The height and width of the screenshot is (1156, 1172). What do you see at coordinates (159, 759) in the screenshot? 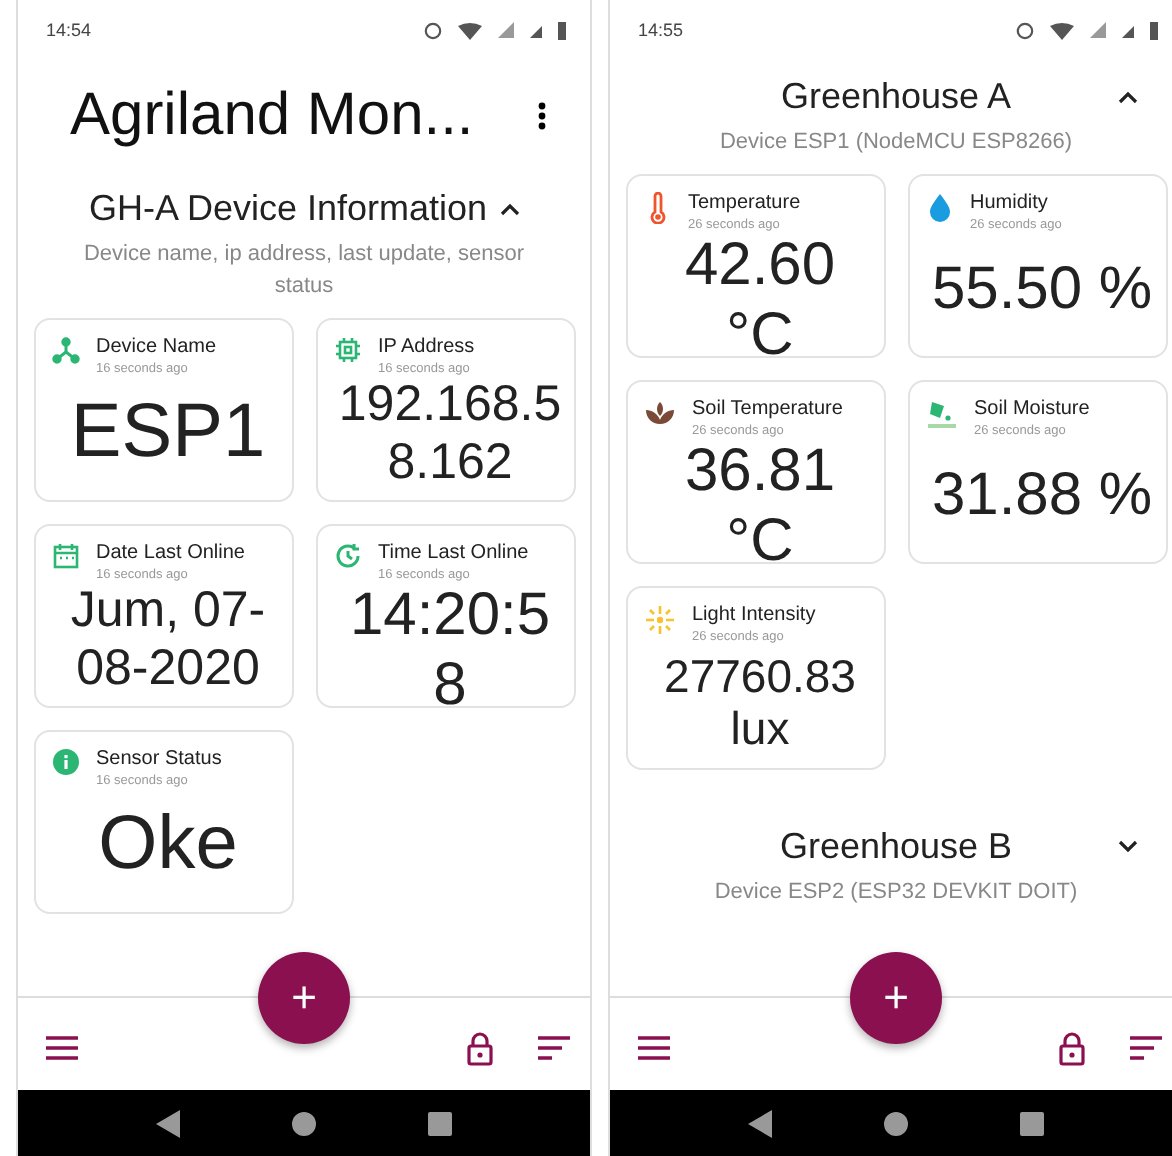
I see `card-title: Sensor Status` at bounding box center [159, 759].